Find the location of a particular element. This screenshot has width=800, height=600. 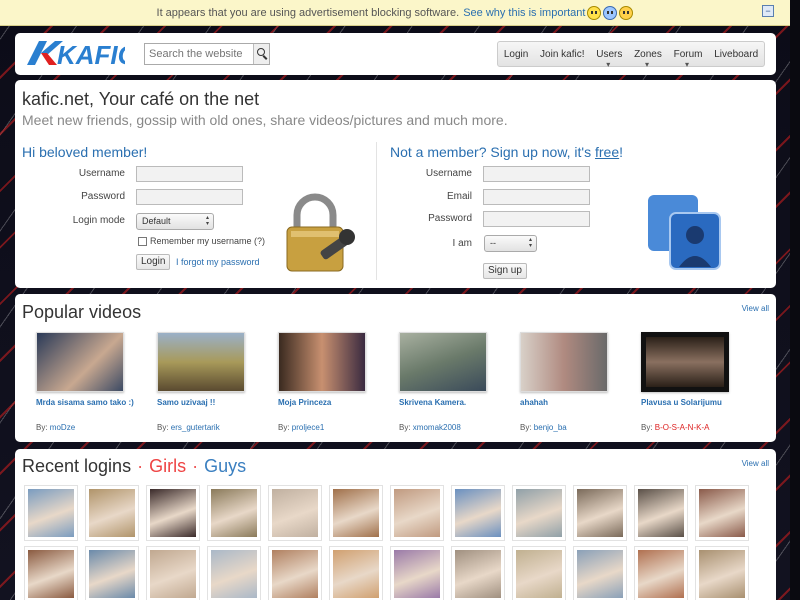

panel-divider is located at coordinates (376, 211).